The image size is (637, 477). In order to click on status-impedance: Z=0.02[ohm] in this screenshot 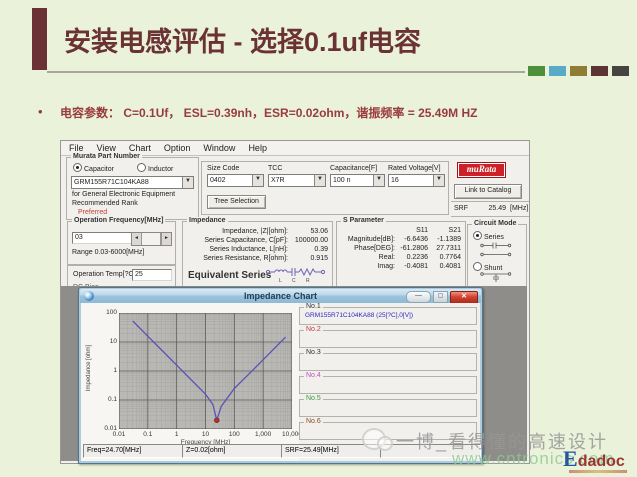, I will do `click(232, 451)`.